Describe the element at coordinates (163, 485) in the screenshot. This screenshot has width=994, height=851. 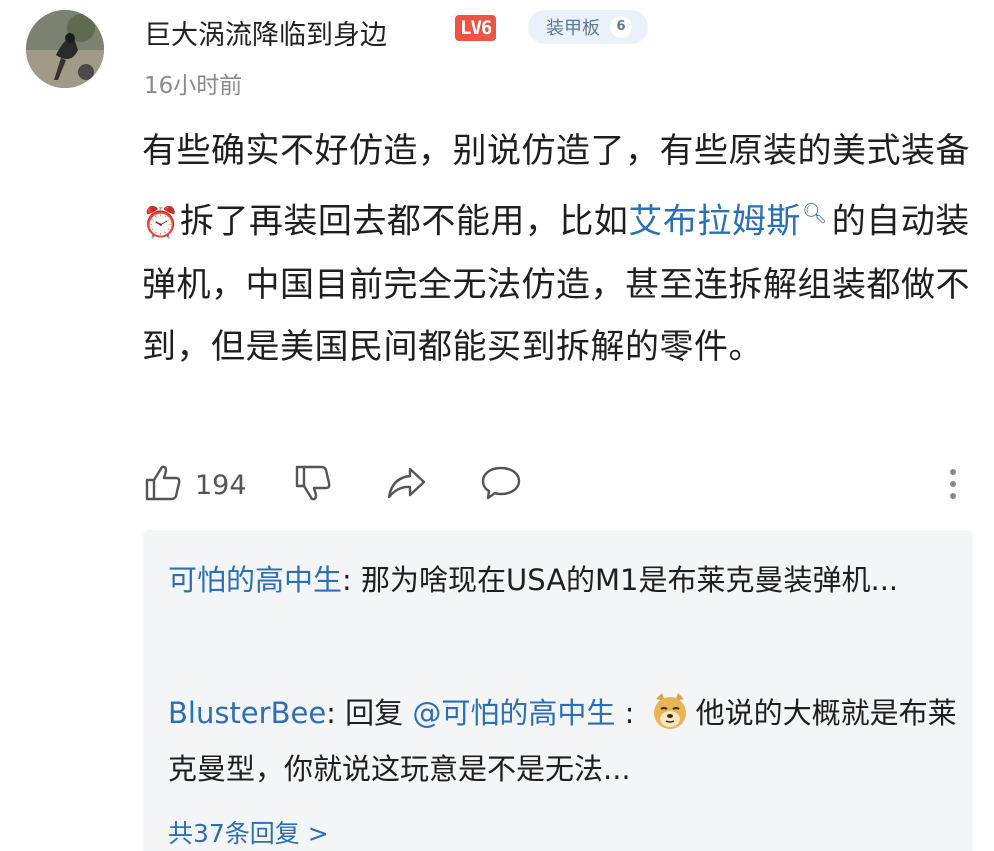
I see `thumbs-up-icon` at that location.